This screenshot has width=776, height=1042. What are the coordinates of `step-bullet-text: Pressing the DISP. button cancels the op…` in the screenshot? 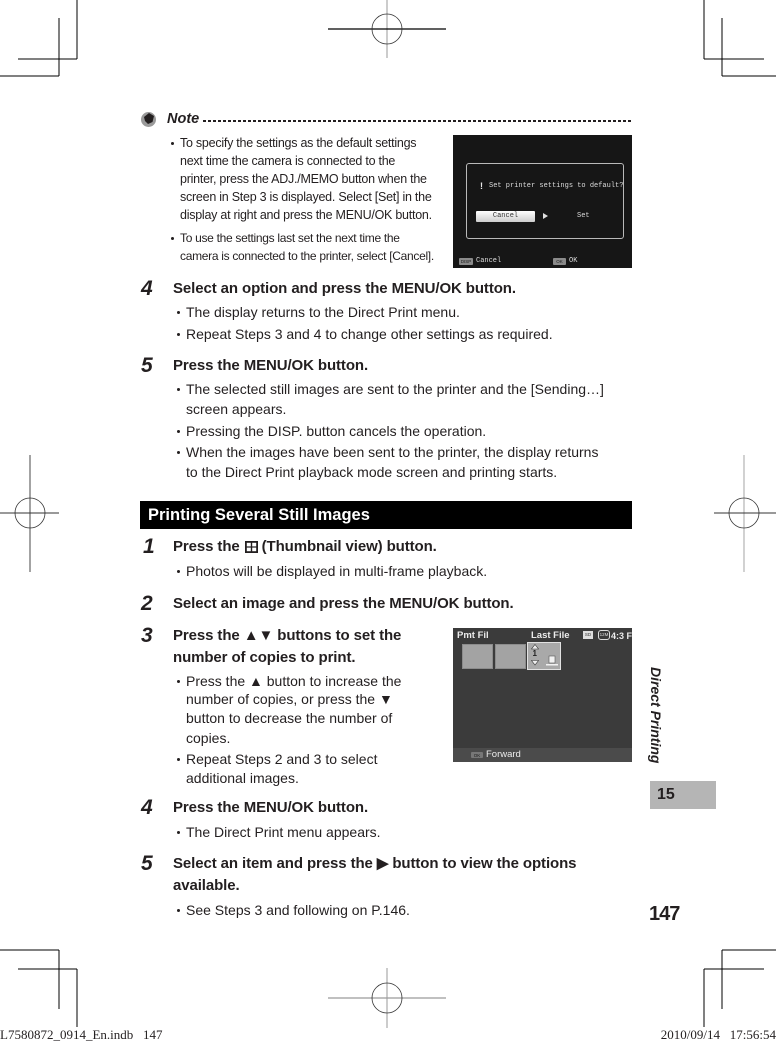 It's located at (336, 431).